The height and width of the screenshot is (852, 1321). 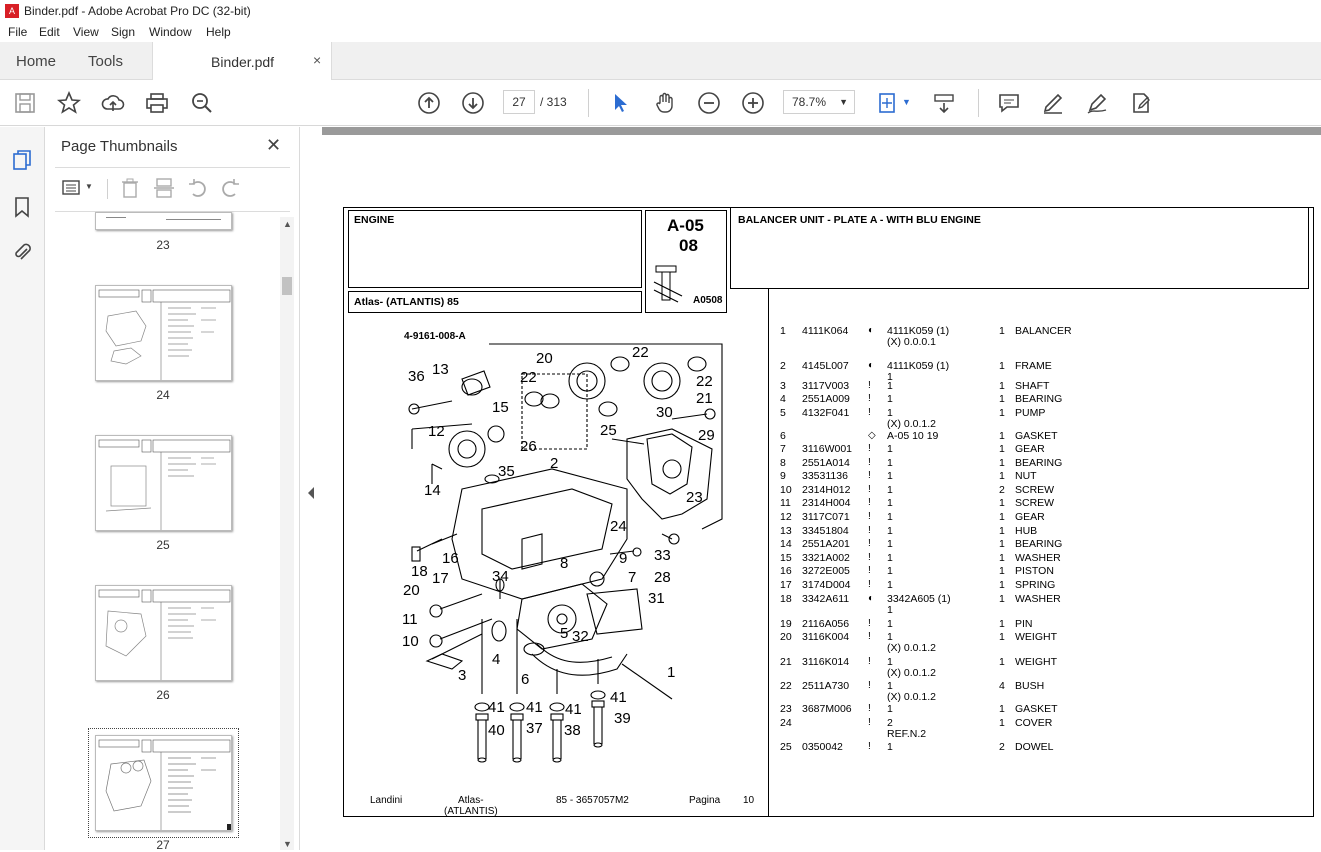 What do you see at coordinates (906, 102) in the screenshot?
I see `fit-dropdown-chevron-icon: ▼` at bounding box center [906, 102].